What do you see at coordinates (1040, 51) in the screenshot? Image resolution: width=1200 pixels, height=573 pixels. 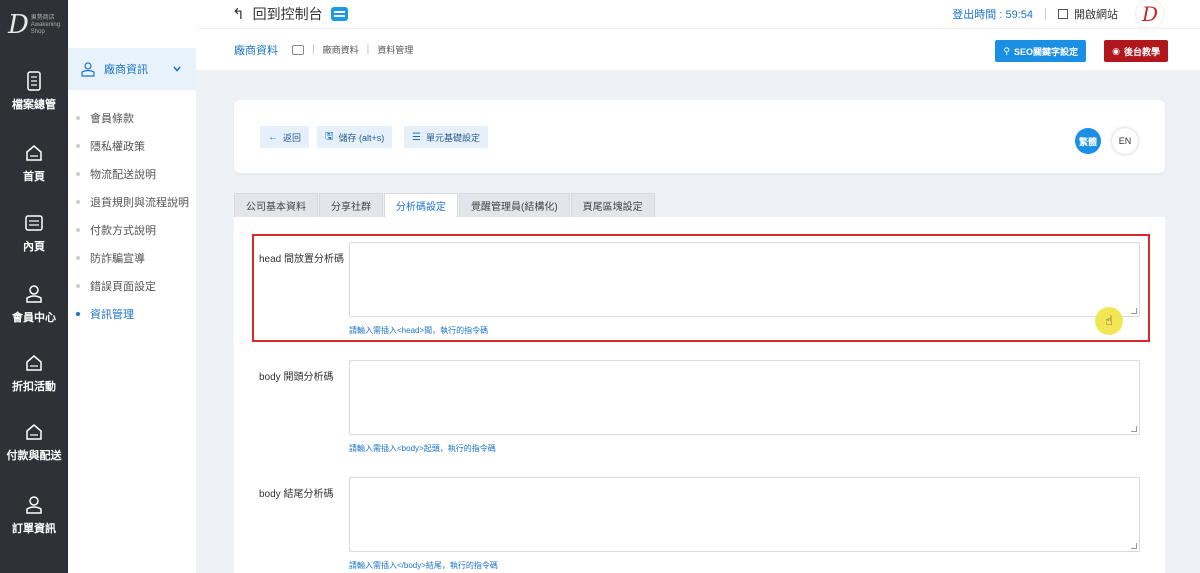 I see `seo-keywords-button: ⚲ SEO關鍵字設定` at bounding box center [1040, 51].